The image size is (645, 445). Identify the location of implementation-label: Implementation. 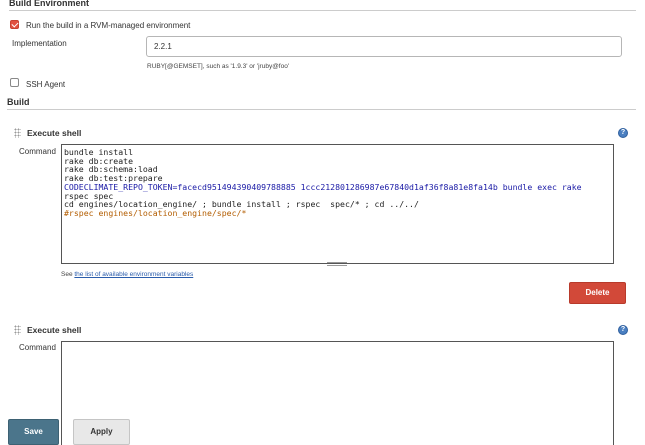
(39, 43).